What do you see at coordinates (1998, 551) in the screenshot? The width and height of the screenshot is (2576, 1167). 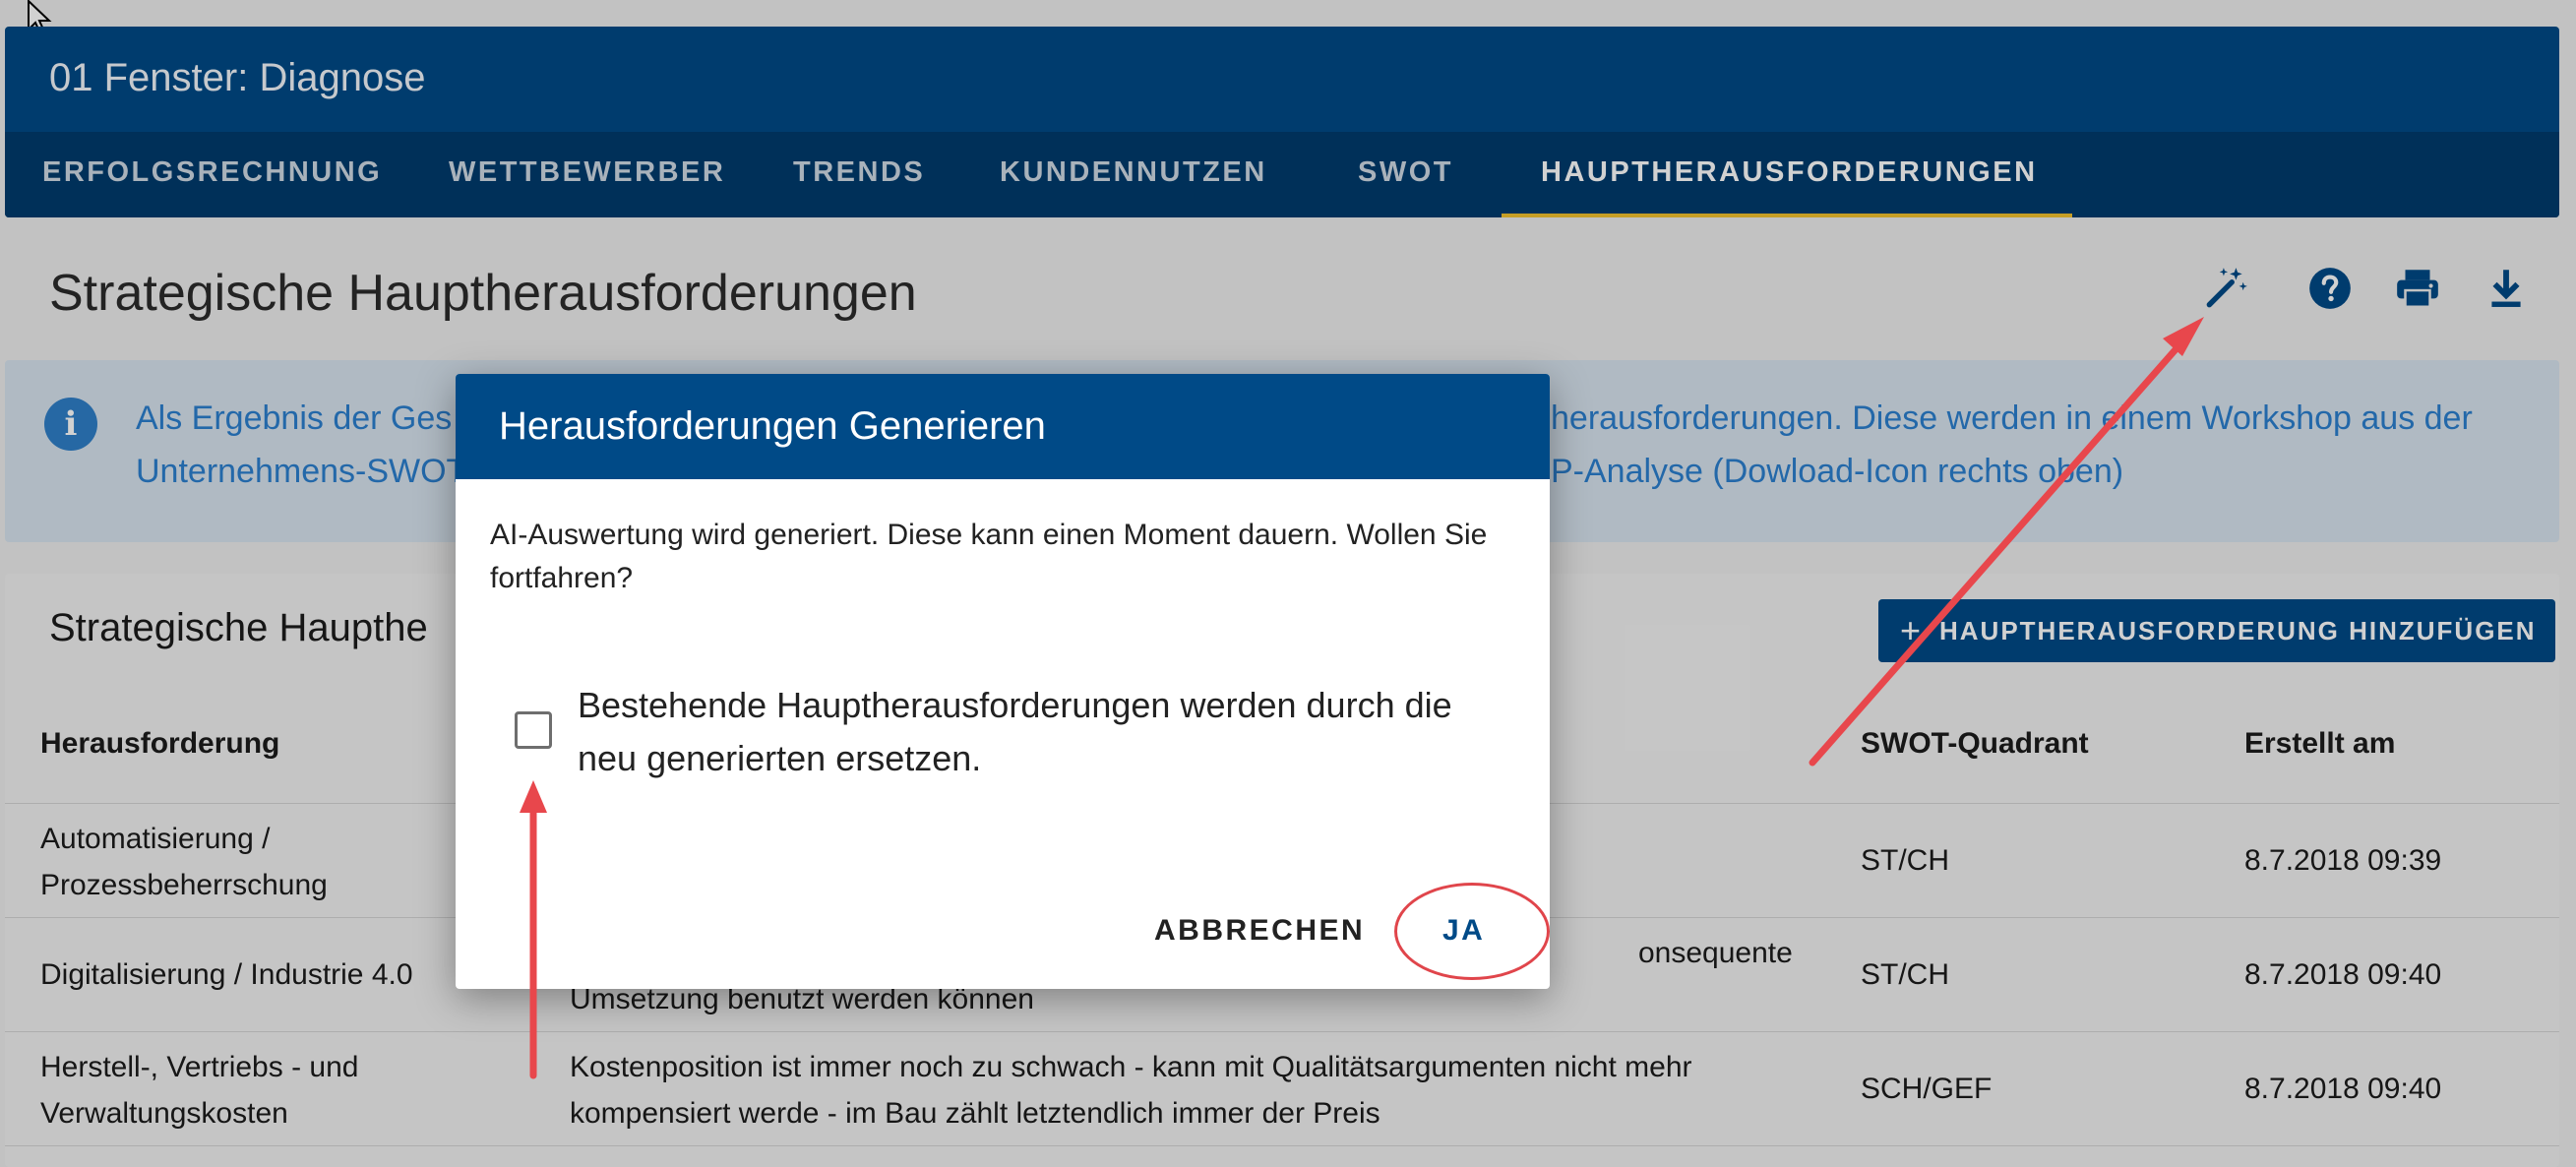 I see `arrow-to-magic-wand` at bounding box center [1998, 551].